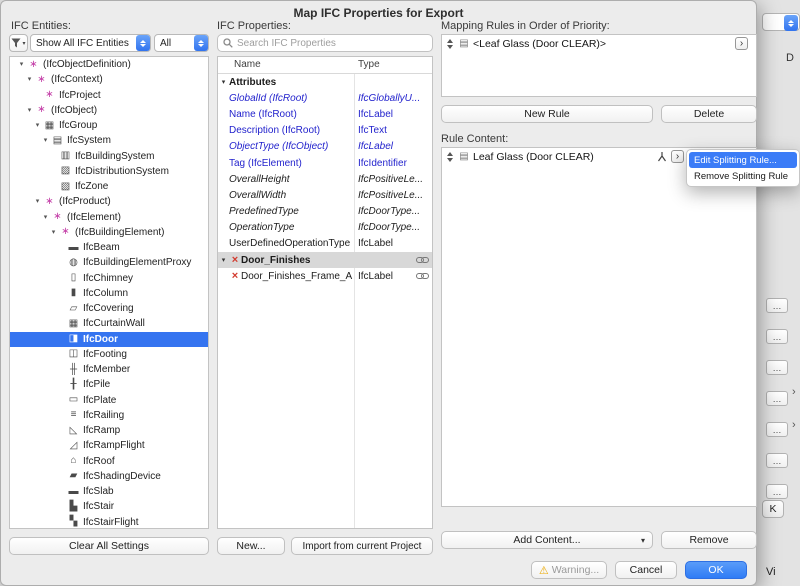 This screenshot has width=800, height=586. What do you see at coordinates (547, 114) in the screenshot?
I see `new-rule-button: New Rule` at bounding box center [547, 114].